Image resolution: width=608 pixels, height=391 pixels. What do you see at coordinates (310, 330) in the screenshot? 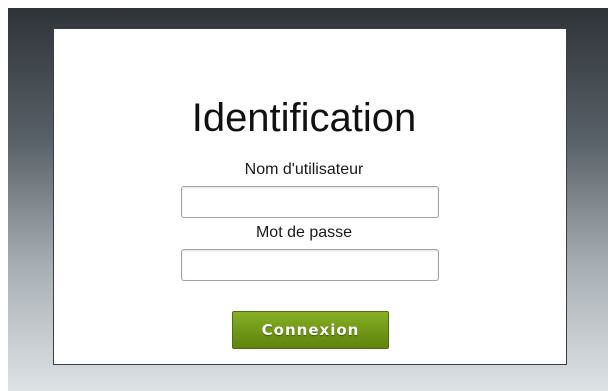
I see `login-button: Connexion` at bounding box center [310, 330].